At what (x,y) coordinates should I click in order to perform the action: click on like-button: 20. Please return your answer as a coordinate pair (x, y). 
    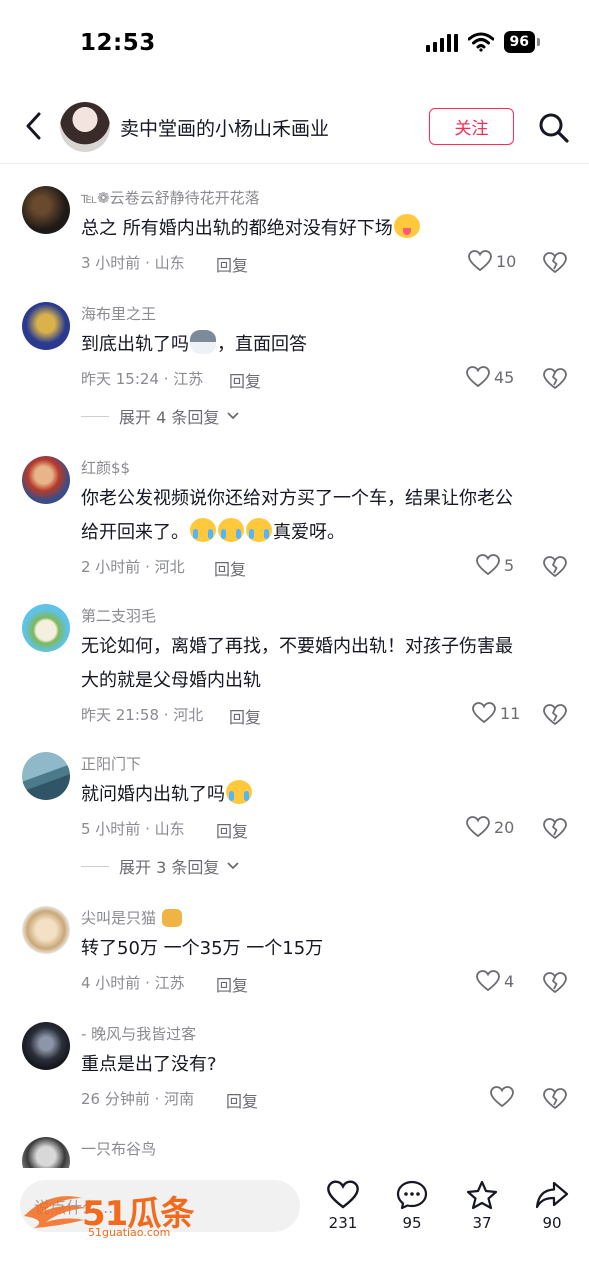
    Looking at the image, I should click on (490, 827).